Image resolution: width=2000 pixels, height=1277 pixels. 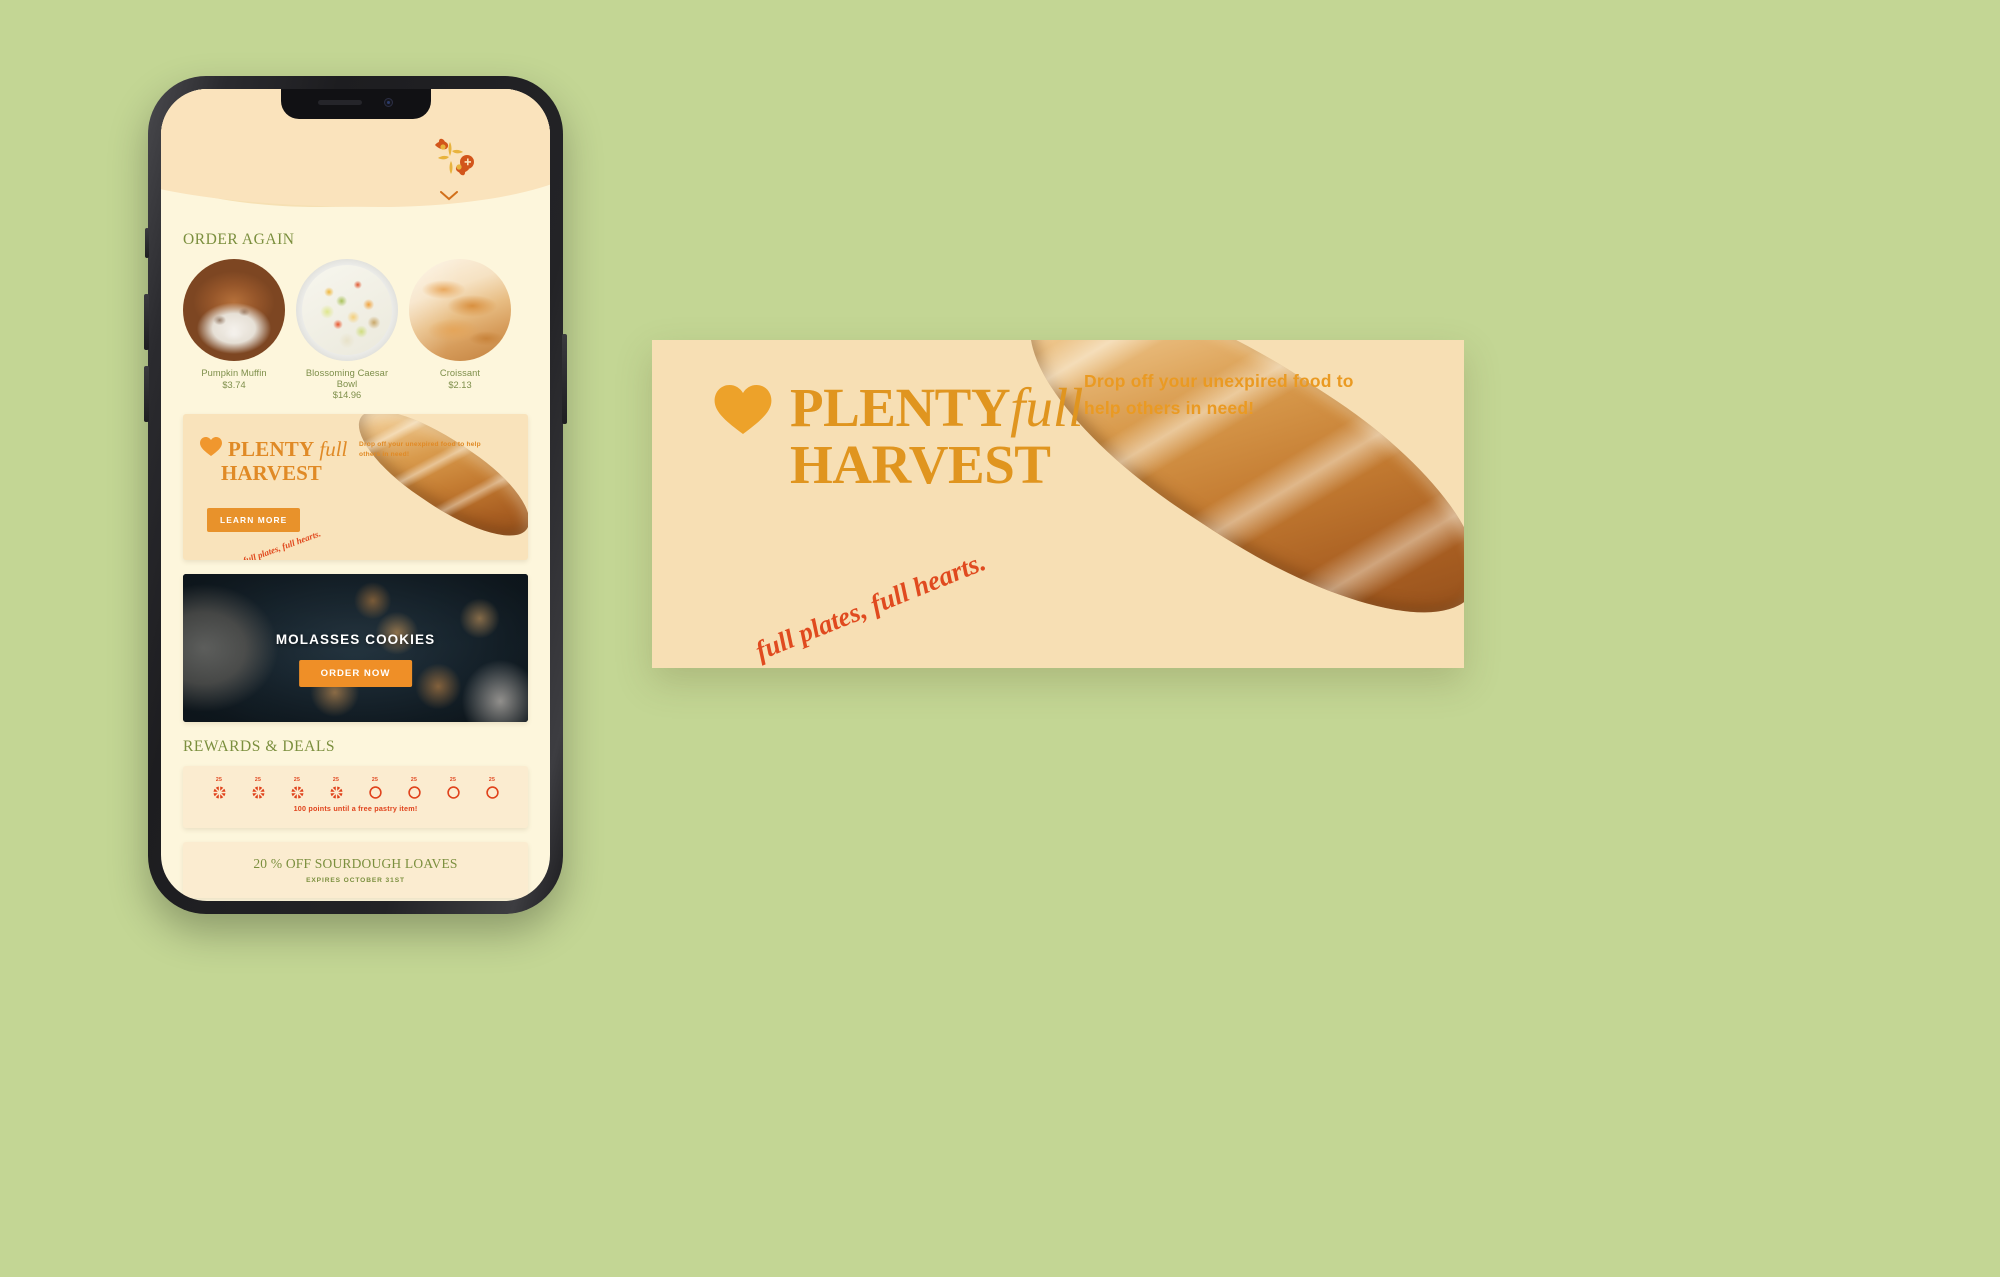 I want to click on molasses-cookies-card: MOLASSES COOKIES ORDER NOW, so click(x=355, y=648).